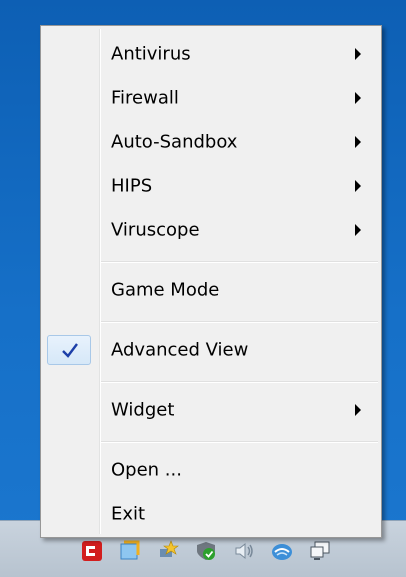 The width and height of the screenshot is (406, 577). What do you see at coordinates (211, 410) in the screenshot?
I see `menu-item-widget: Widget` at bounding box center [211, 410].